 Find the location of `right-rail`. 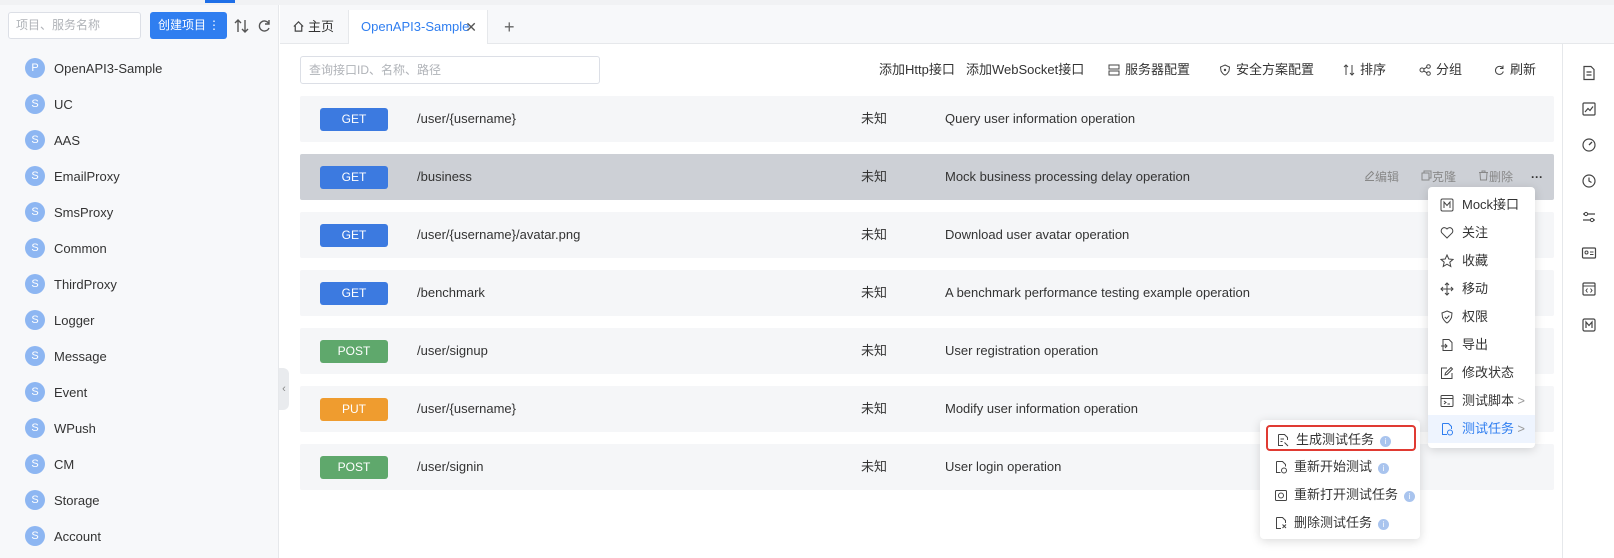

right-rail is located at coordinates (1588, 301).